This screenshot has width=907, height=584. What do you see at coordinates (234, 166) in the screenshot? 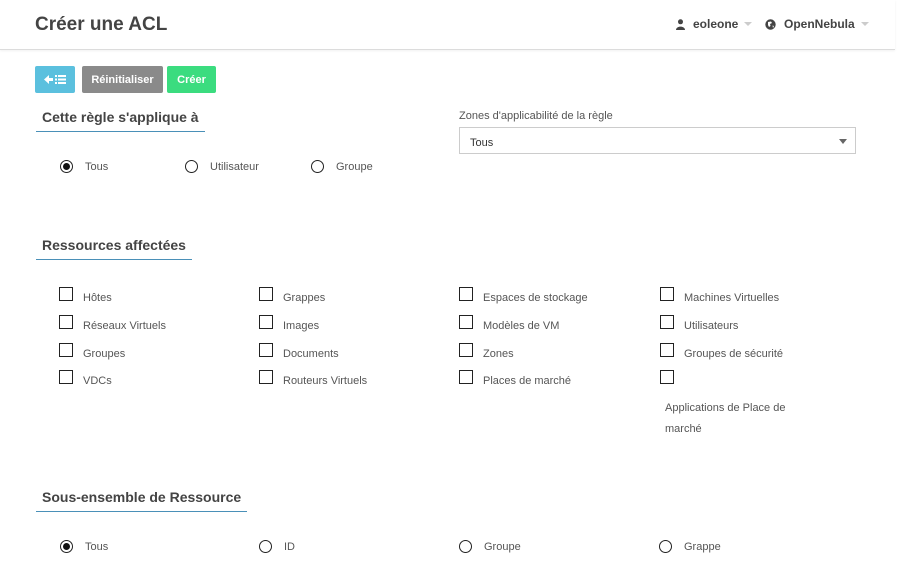
I see `radio-label: Utilisateur` at bounding box center [234, 166].